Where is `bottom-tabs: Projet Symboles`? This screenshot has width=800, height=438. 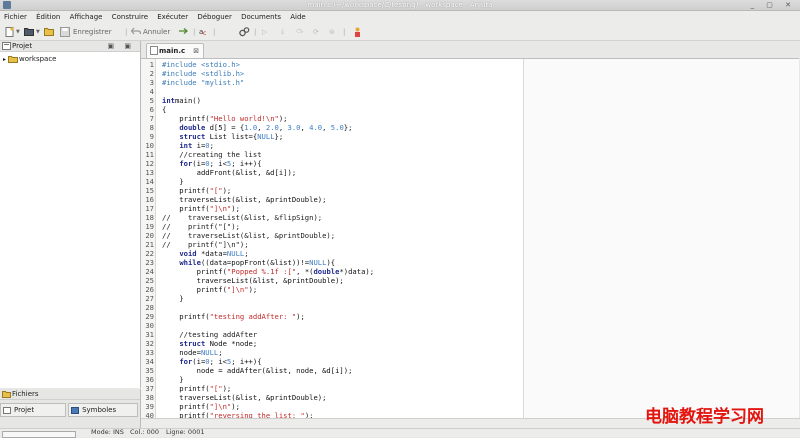
bottom-tabs: Projet Symboles is located at coordinates (70, 410).